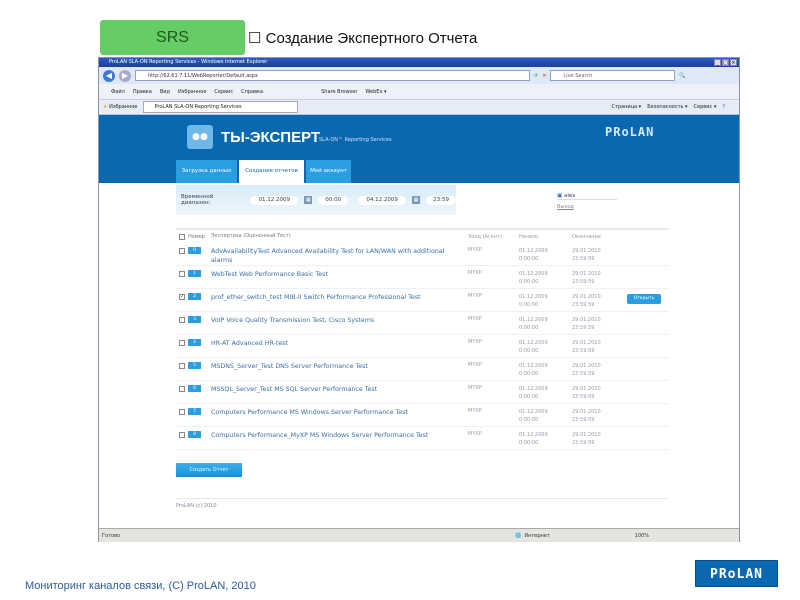 This screenshot has width=800, height=600. I want to click on open-button: Открыть, so click(644, 299).